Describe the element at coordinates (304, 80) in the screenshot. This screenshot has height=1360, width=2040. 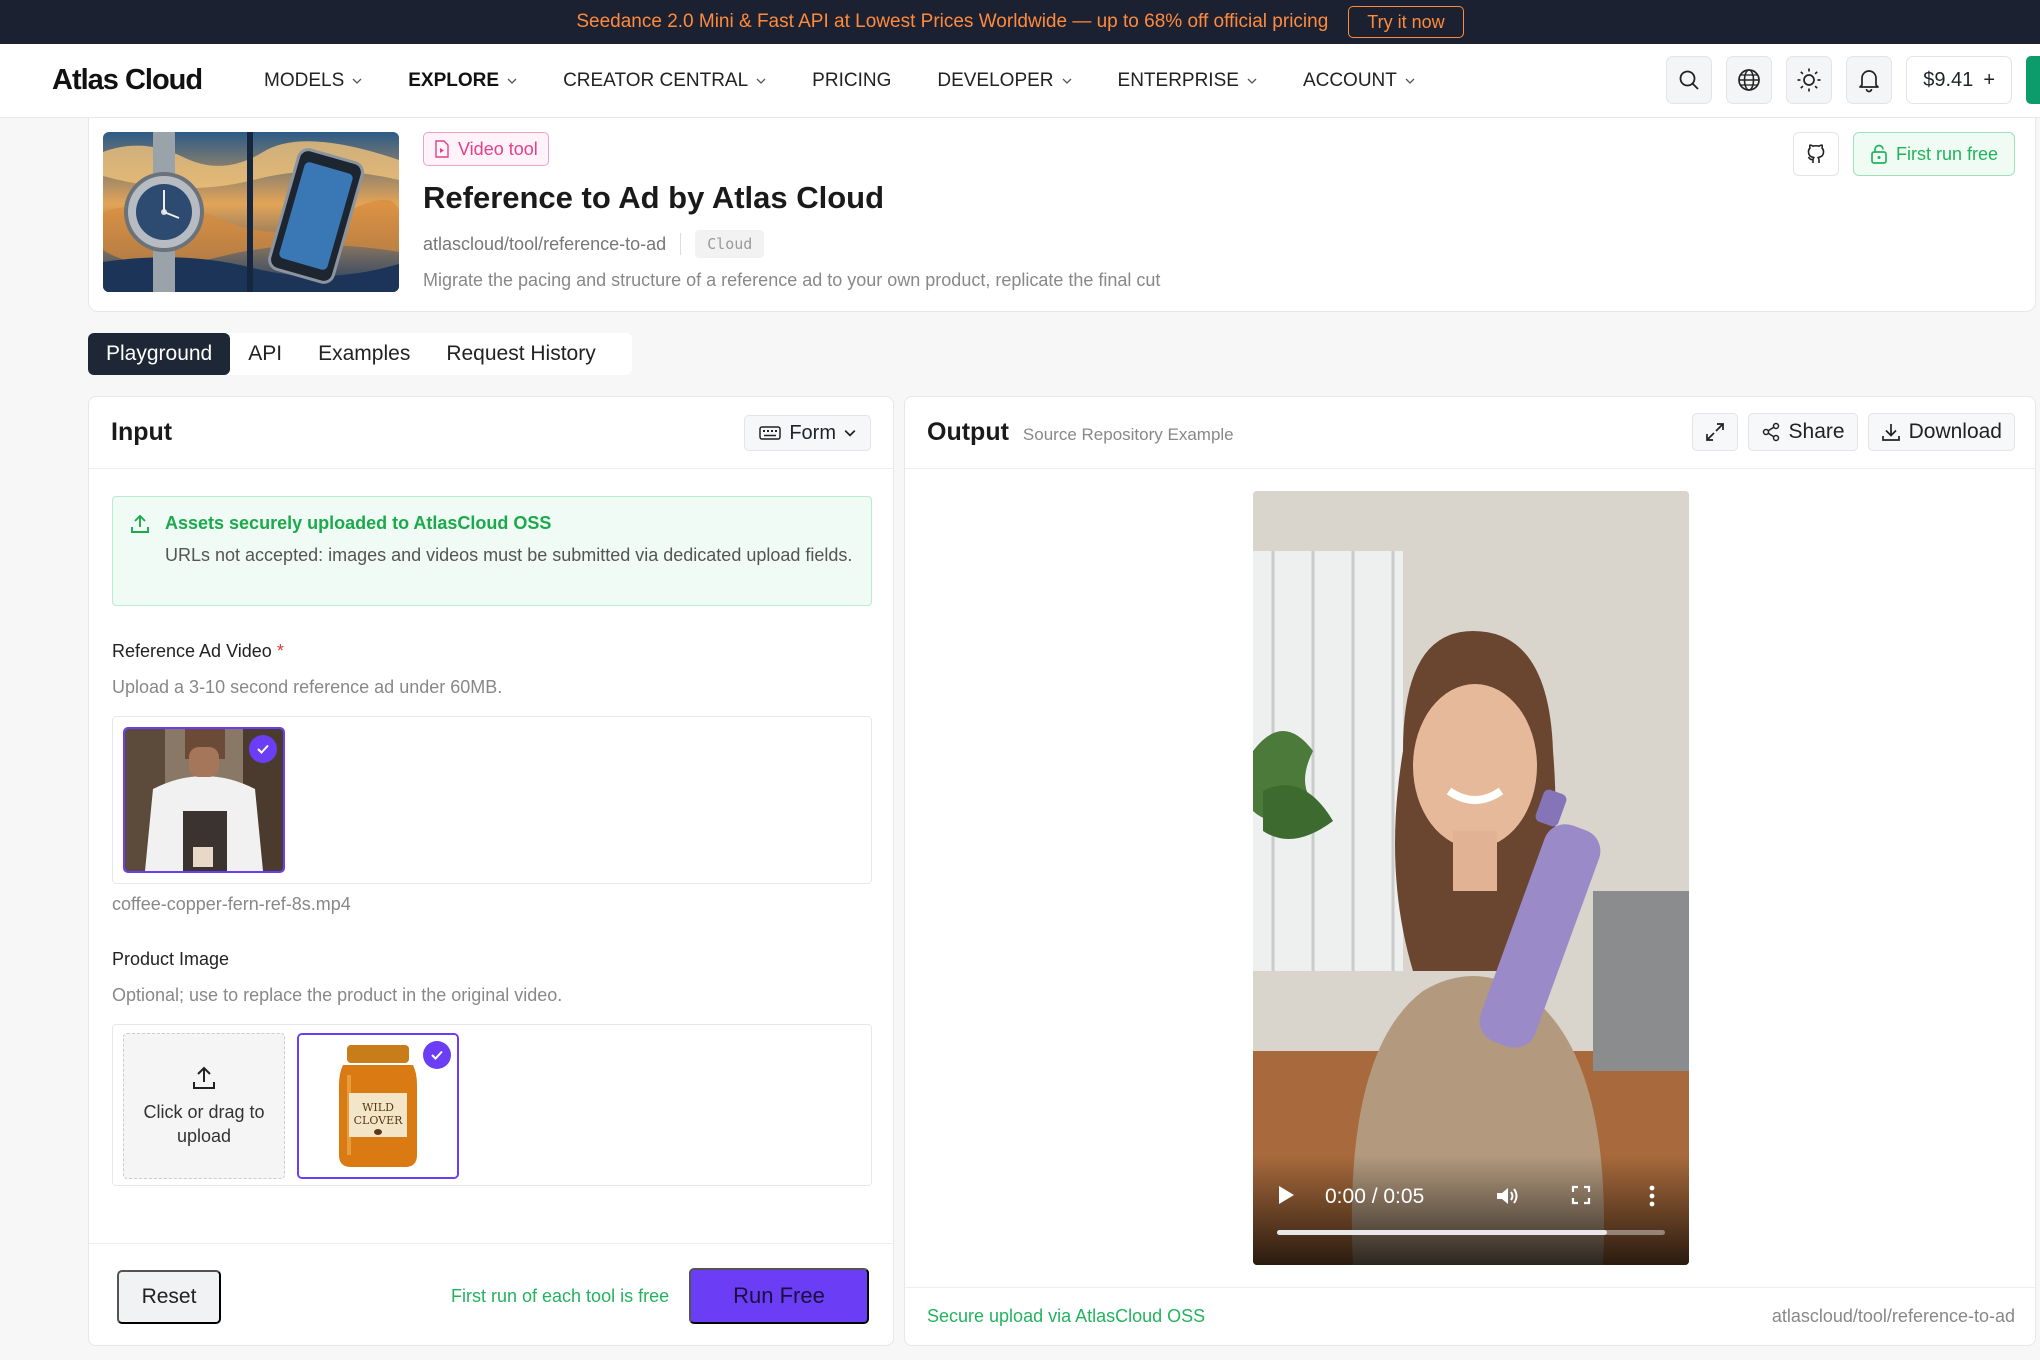
I see `nav-models-label: MODELS` at that location.